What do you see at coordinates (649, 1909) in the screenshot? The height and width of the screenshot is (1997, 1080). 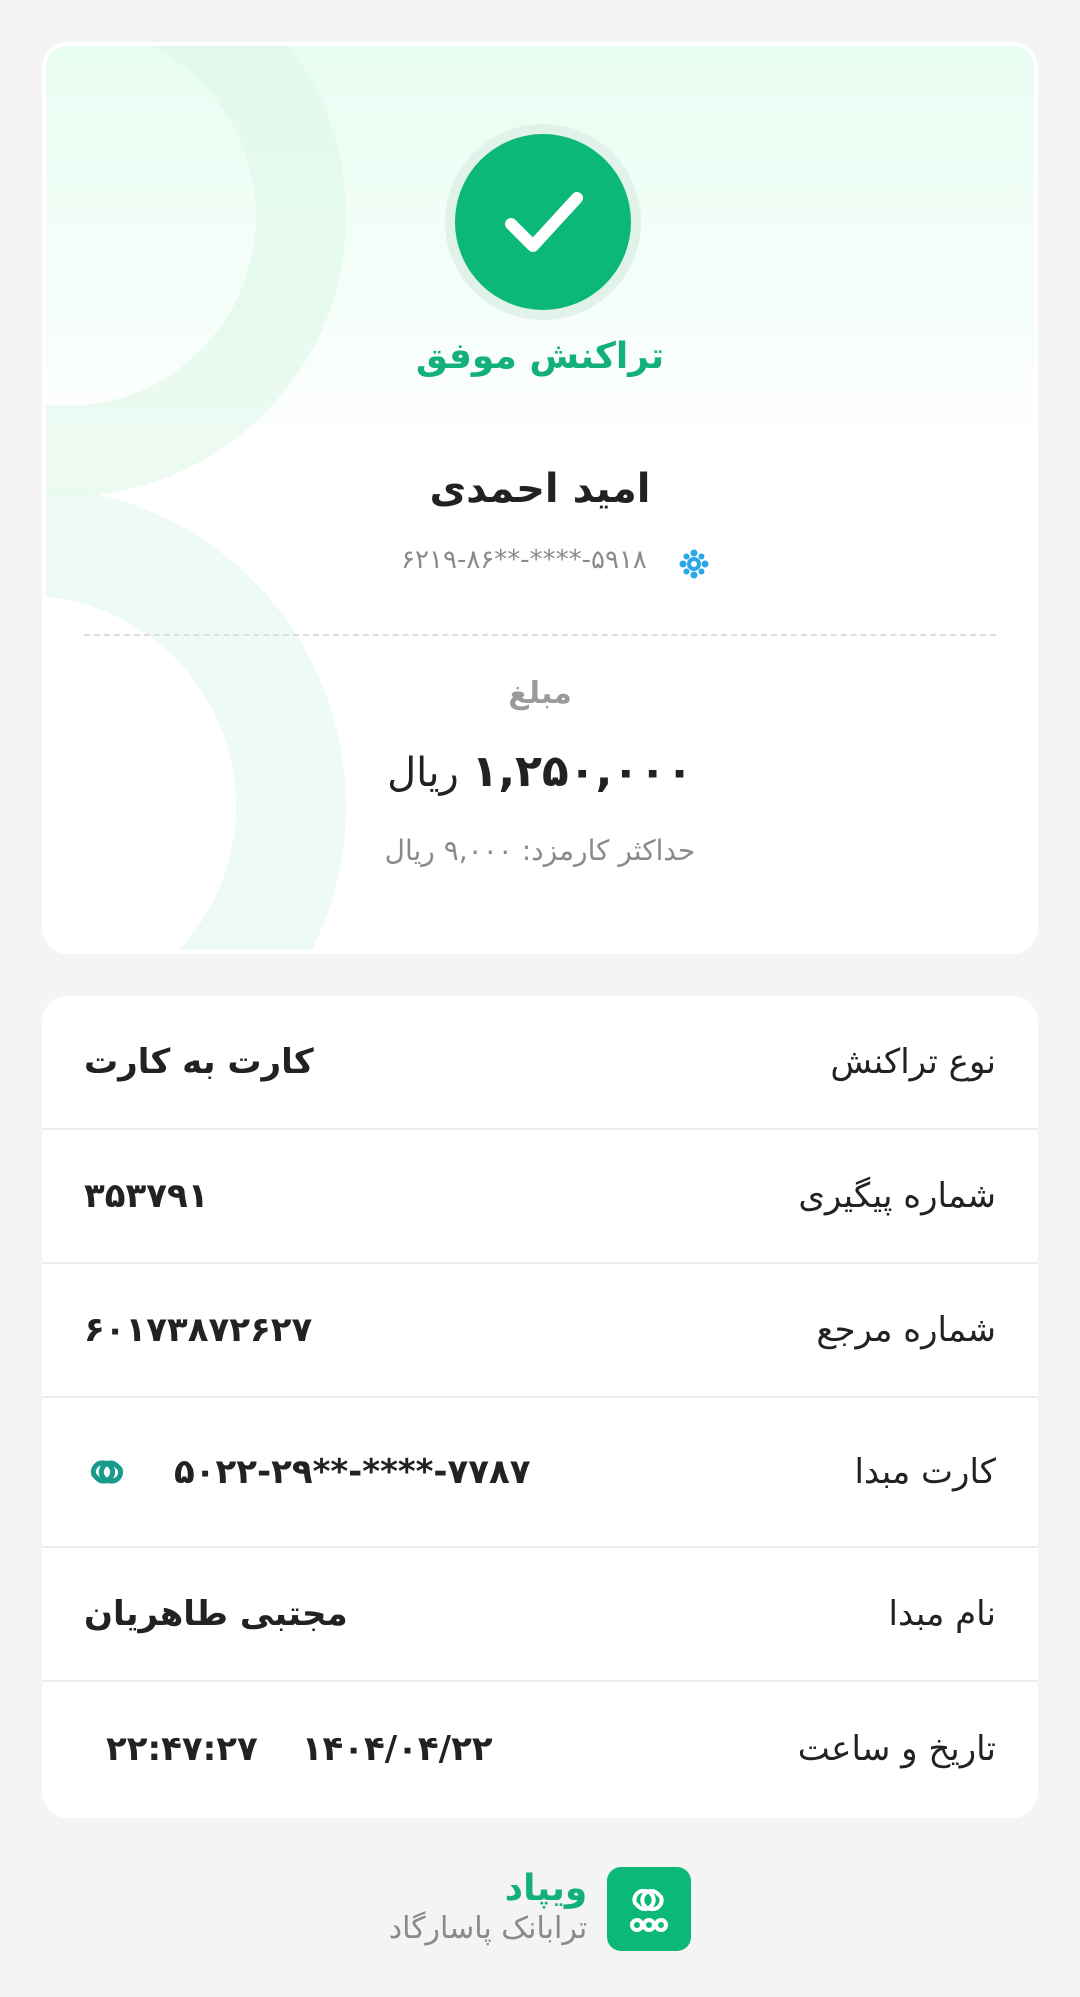 I see `wepod-logo-icon` at bounding box center [649, 1909].